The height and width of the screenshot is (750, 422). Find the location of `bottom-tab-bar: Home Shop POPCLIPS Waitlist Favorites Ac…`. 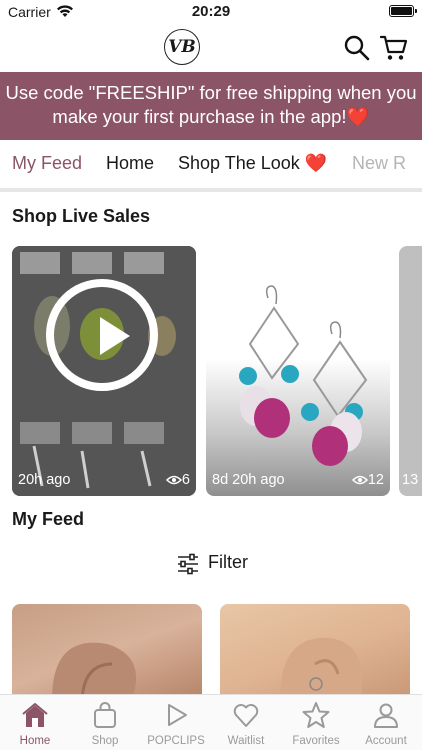

bottom-tab-bar: Home Shop POPCLIPS Waitlist Favorites Ac… is located at coordinates (211, 722).